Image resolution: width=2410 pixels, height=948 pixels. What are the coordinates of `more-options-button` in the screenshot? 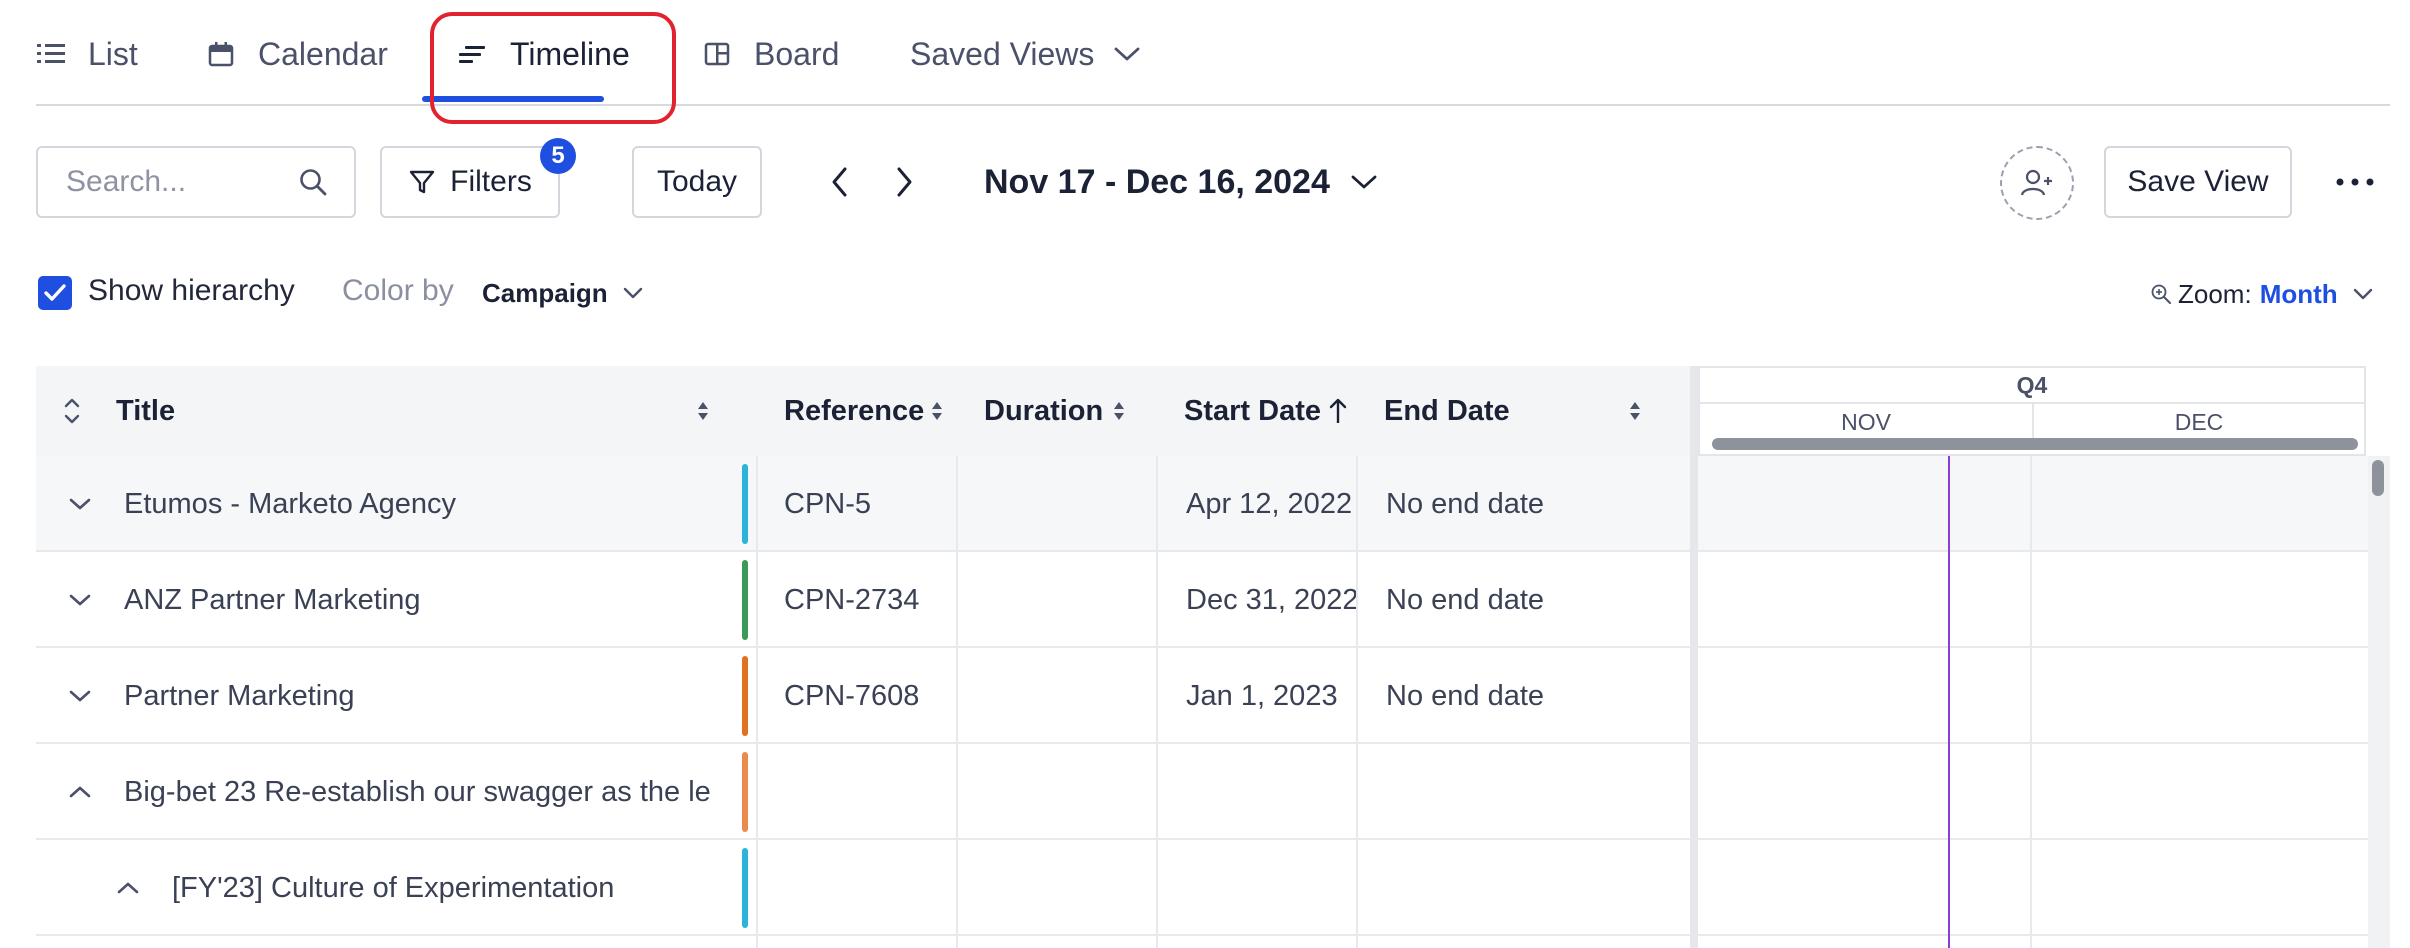 It's located at (2355, 182).